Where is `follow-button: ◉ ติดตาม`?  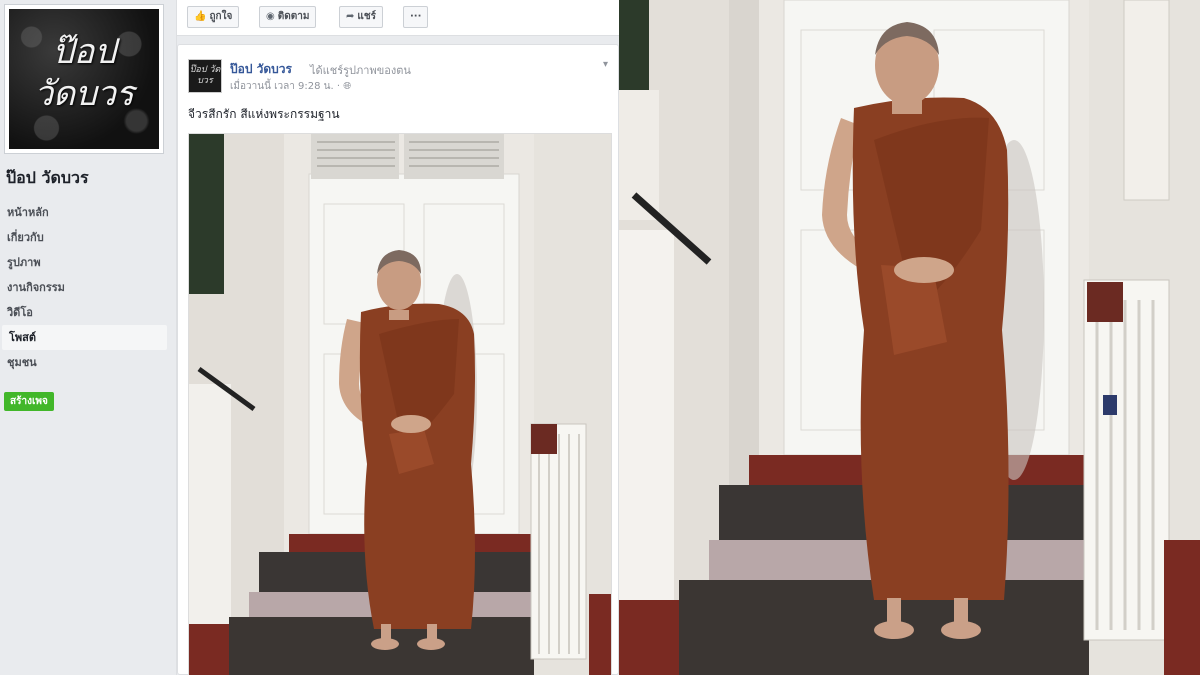
follow-button: ◉ ติดตาม is located at coordinates (288, 17).